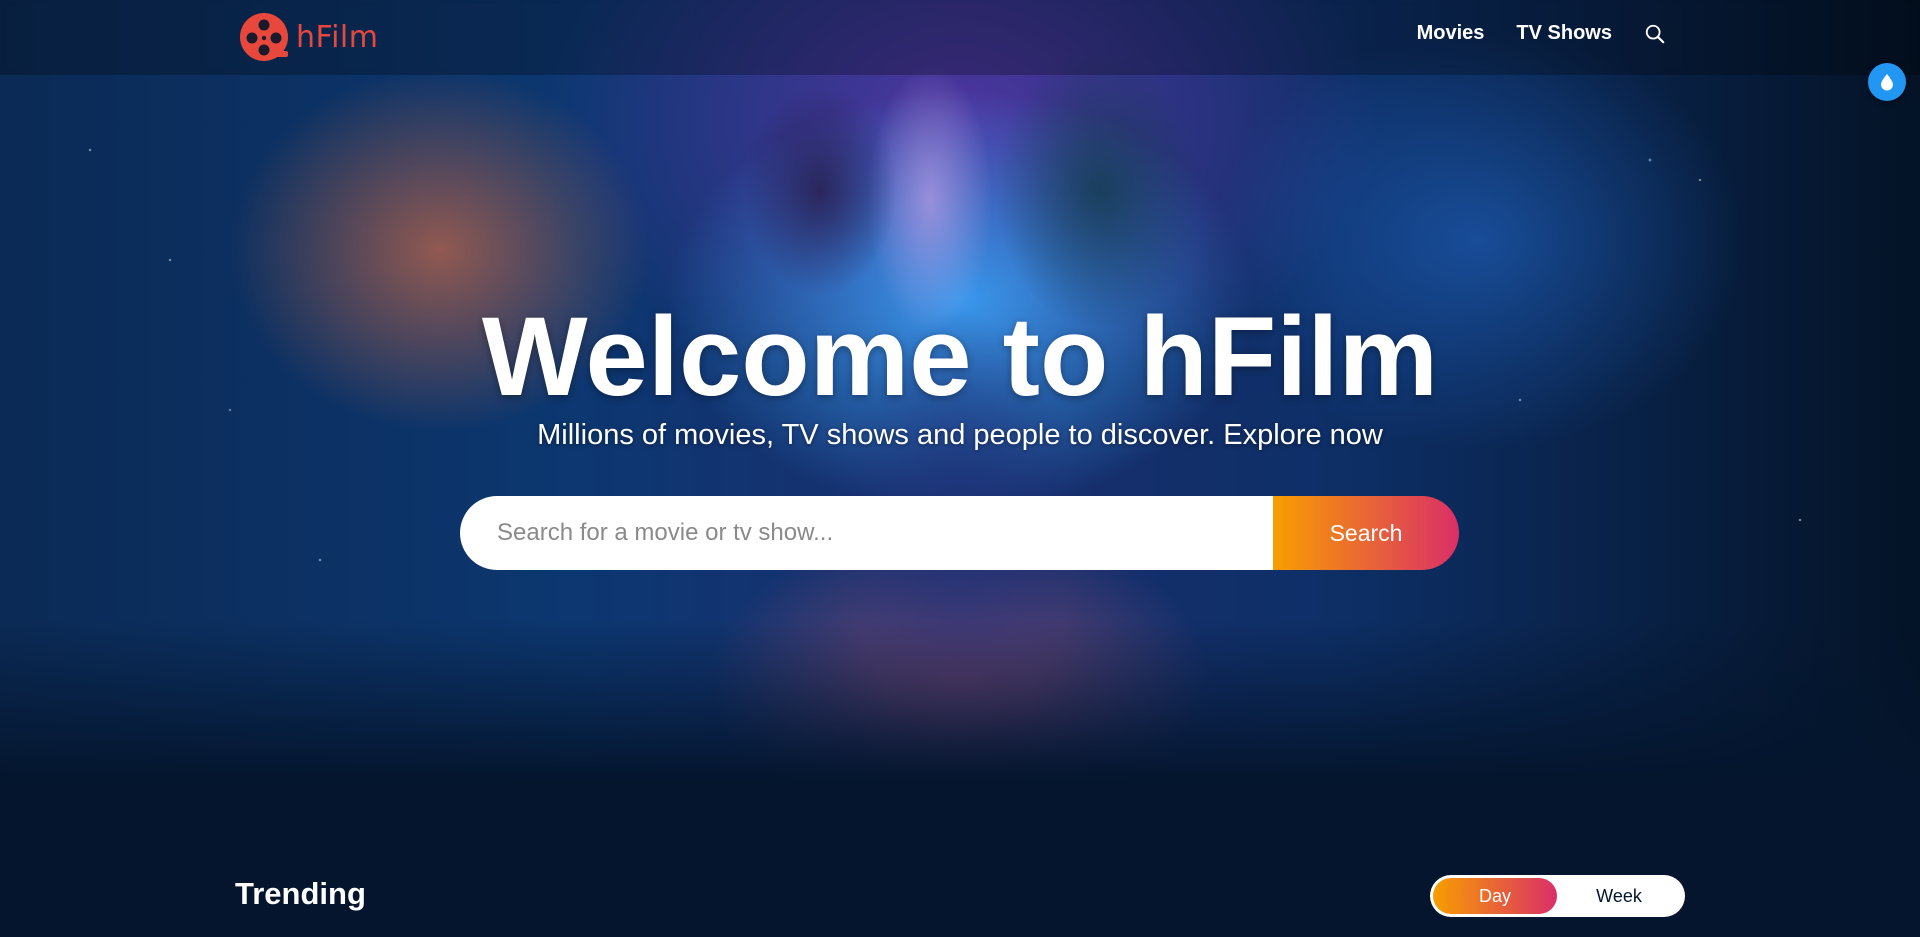  Describe the element at coordinates (1495, 896) in the screenshot. I see `tab-day: Day` at that location.